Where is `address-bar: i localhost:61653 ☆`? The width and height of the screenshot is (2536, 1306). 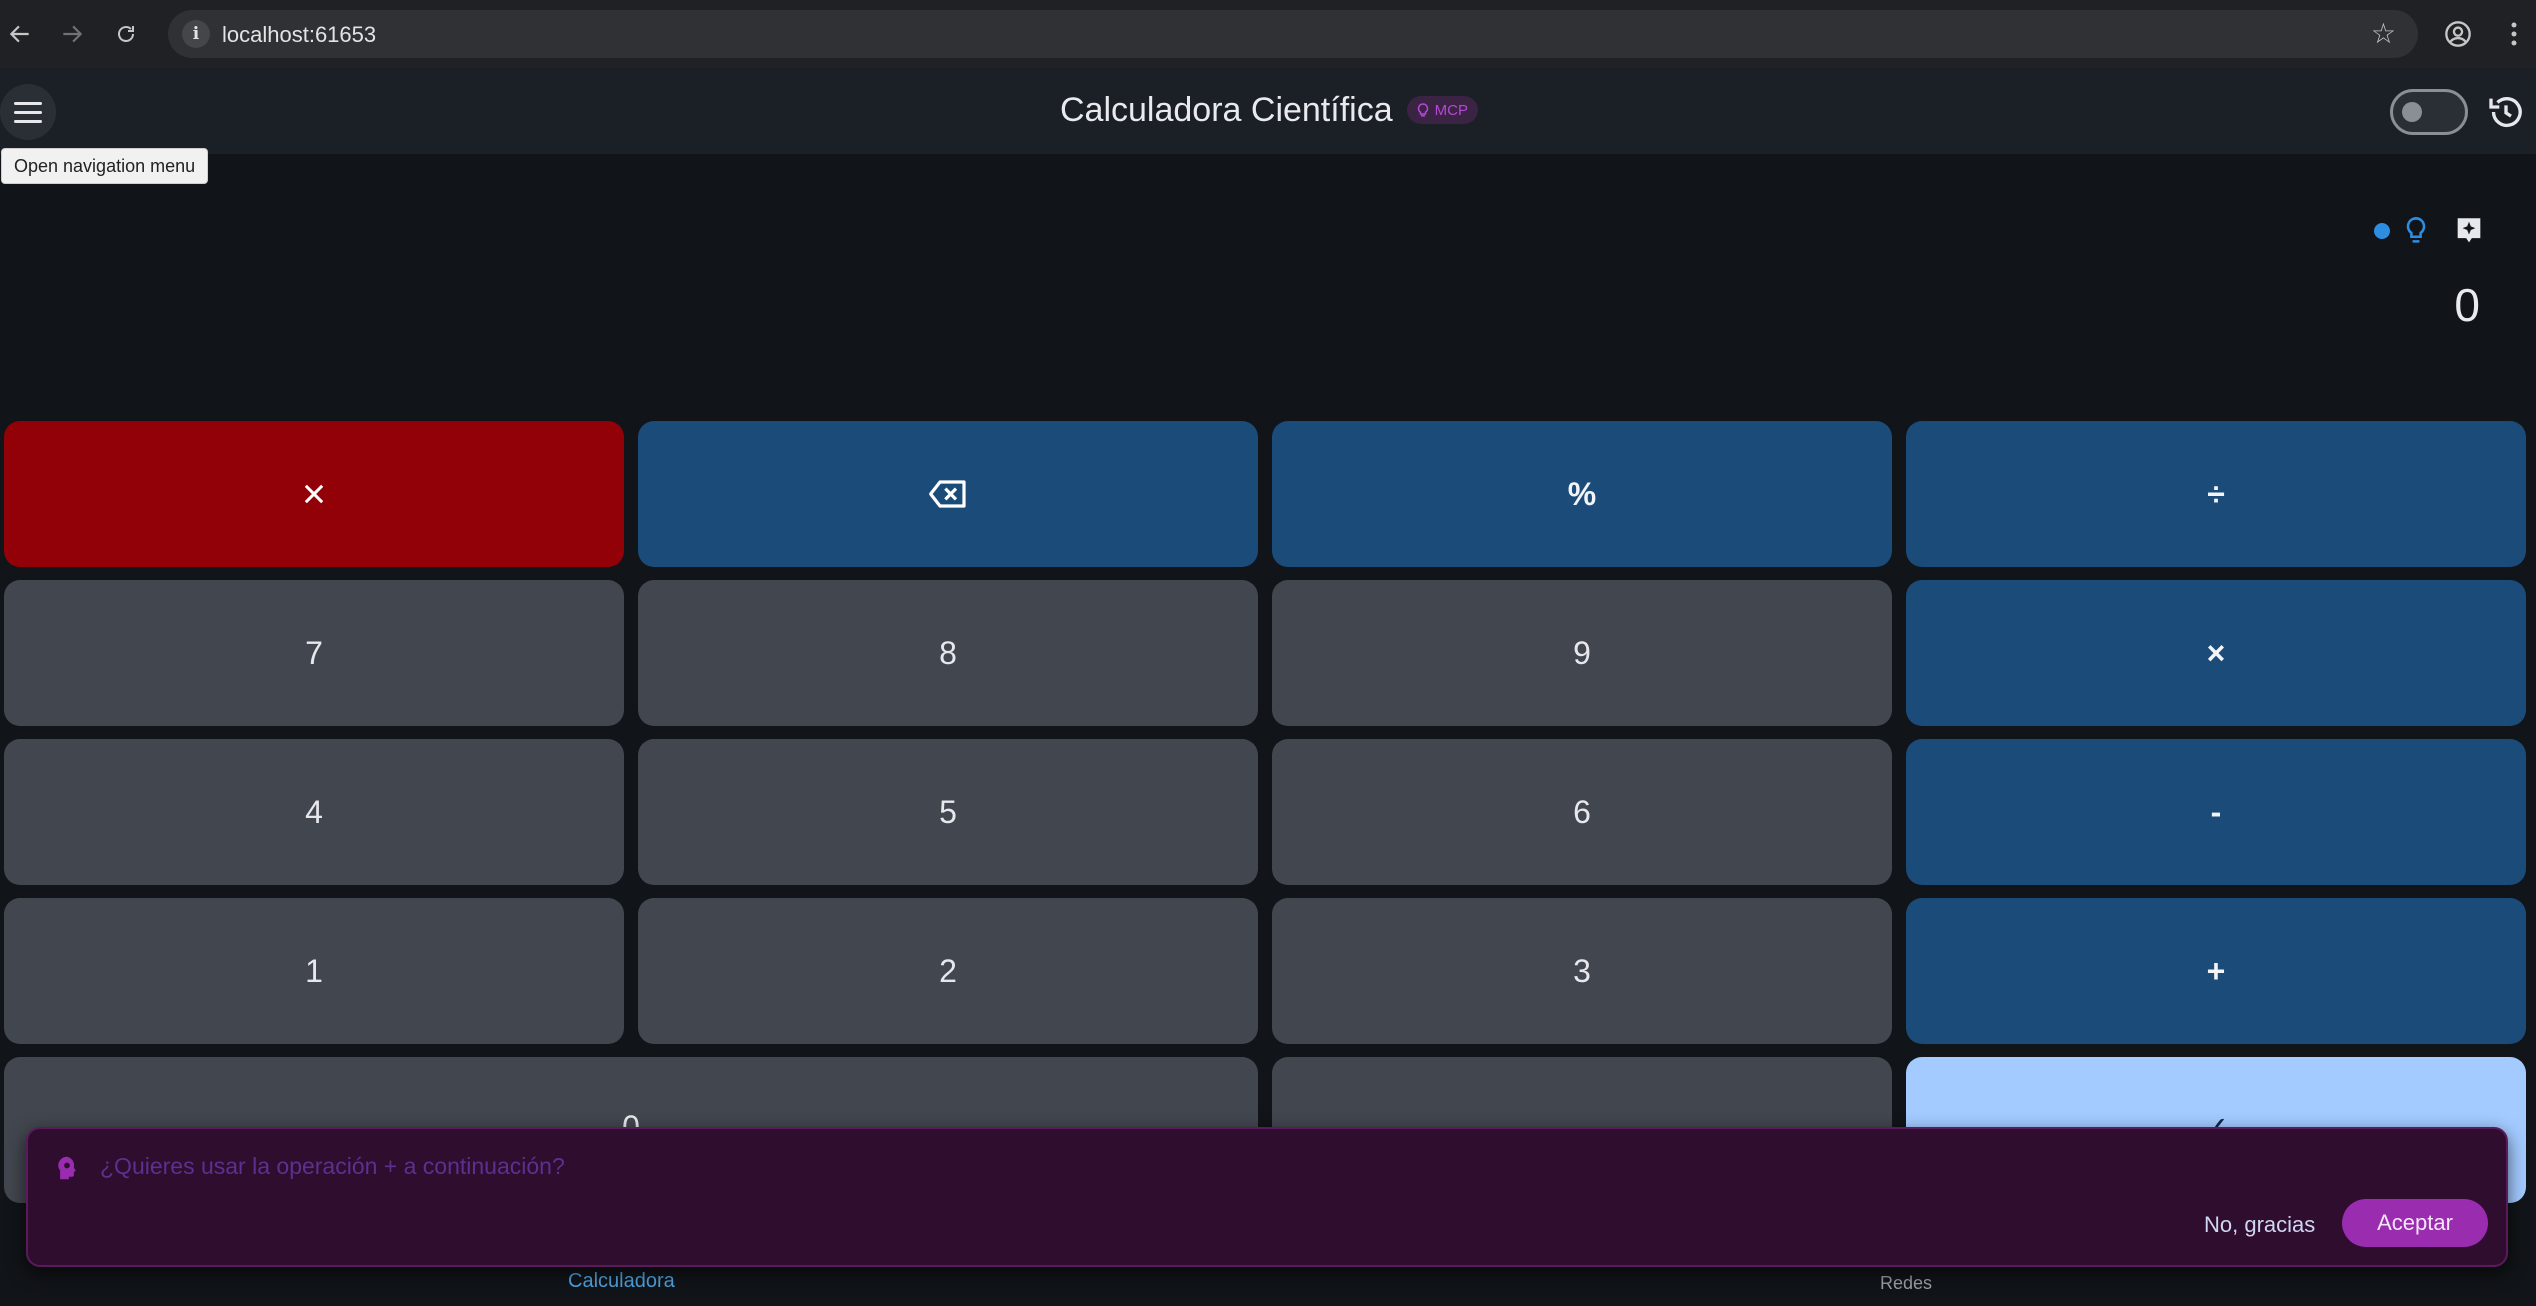
address-bar: i localhost:61653 ☆ is located at coordinates (1293, 34).